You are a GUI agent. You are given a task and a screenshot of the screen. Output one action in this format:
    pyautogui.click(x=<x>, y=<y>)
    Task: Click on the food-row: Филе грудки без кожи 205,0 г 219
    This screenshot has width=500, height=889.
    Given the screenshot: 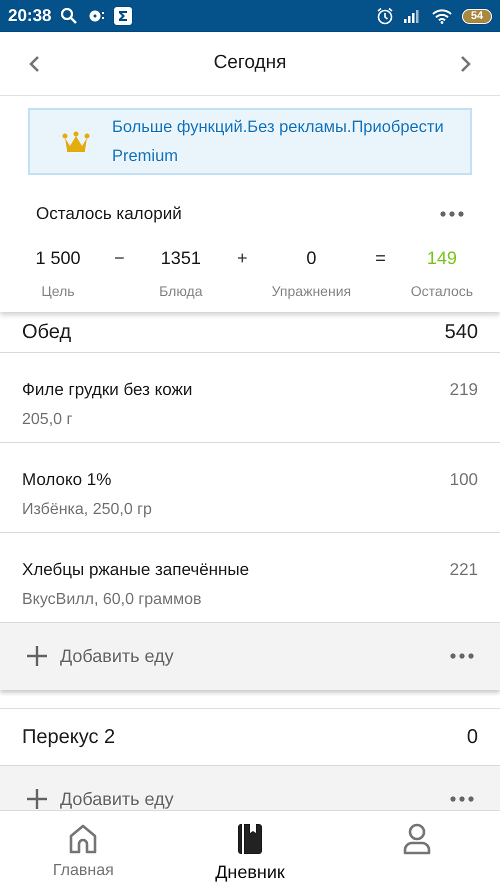 What is the action you would take?
    pyautogui.click(x=250, y=397)
    